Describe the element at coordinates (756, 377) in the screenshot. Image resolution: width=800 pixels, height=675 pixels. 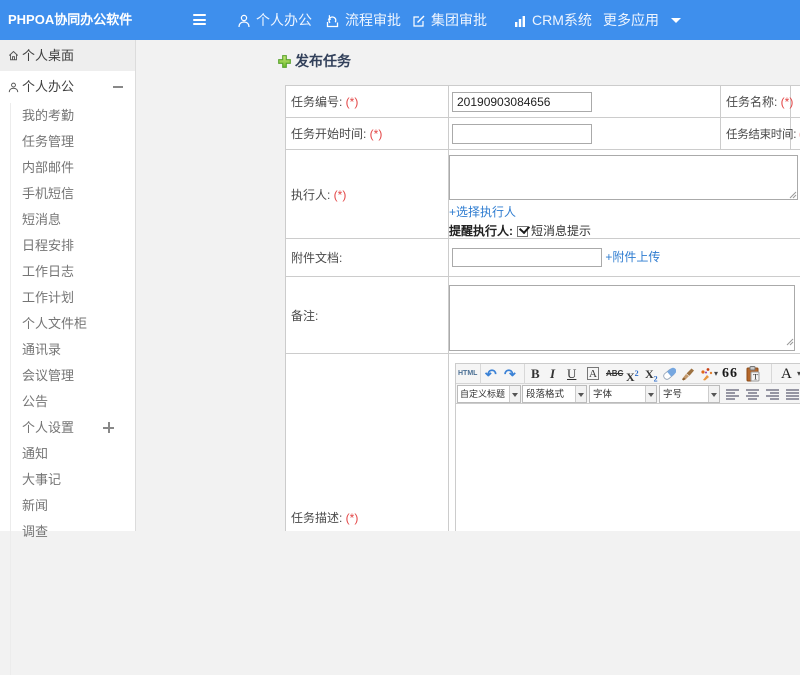
I see `svg-text: T` at that location.